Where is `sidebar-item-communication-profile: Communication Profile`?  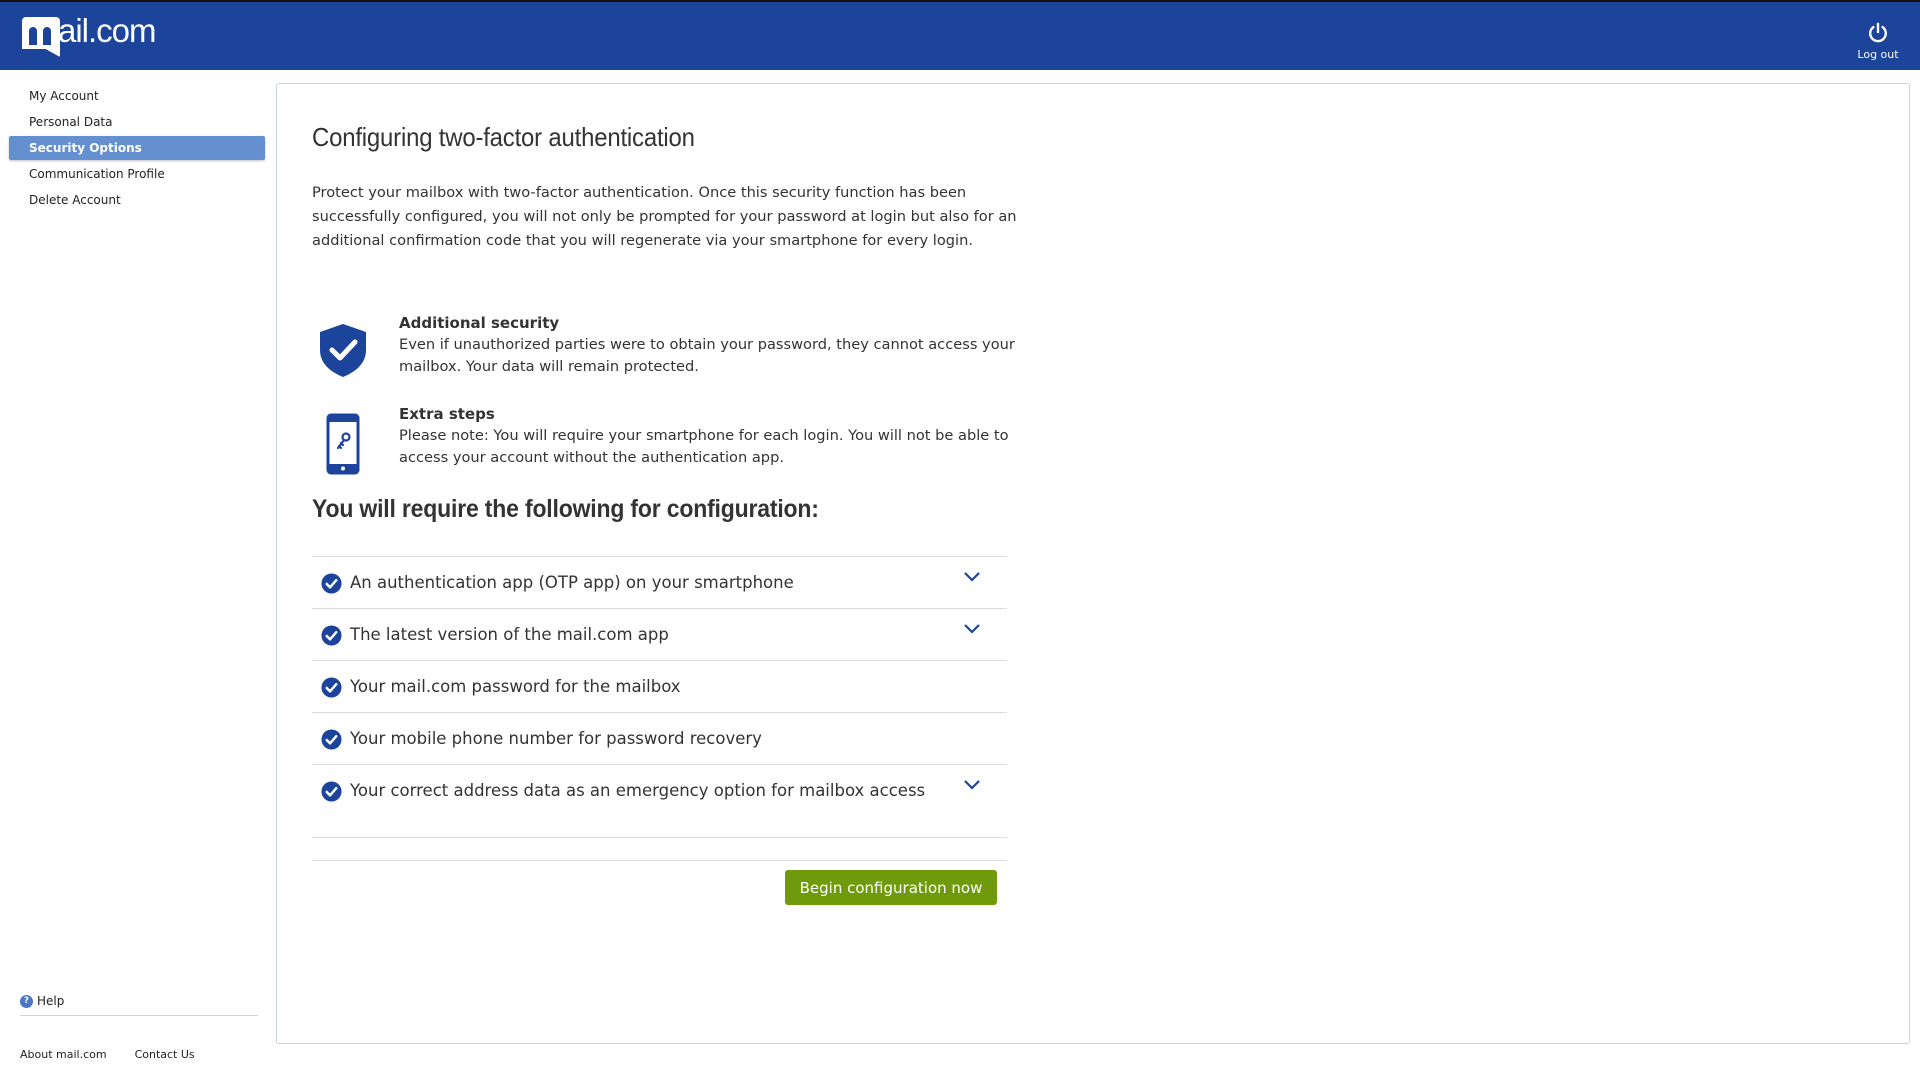 sidebar-item-communication-profile: Communication Profile is located at coordinates (137, 174).